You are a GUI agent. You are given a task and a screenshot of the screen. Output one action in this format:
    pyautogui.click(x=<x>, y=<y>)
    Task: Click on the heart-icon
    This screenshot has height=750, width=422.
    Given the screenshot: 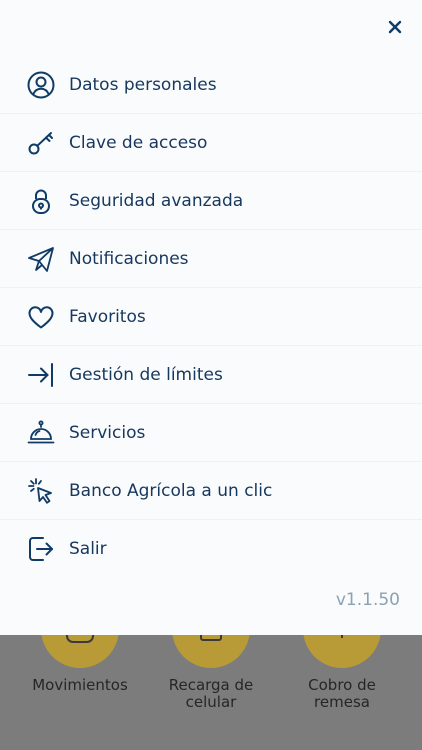 What is the action you would take?
    pyautogui.click(x=41, y=317)
    